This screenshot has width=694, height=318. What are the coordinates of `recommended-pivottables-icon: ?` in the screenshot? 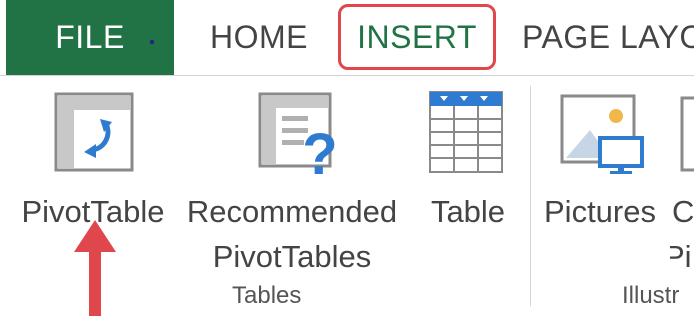 It's located at (298, 135).